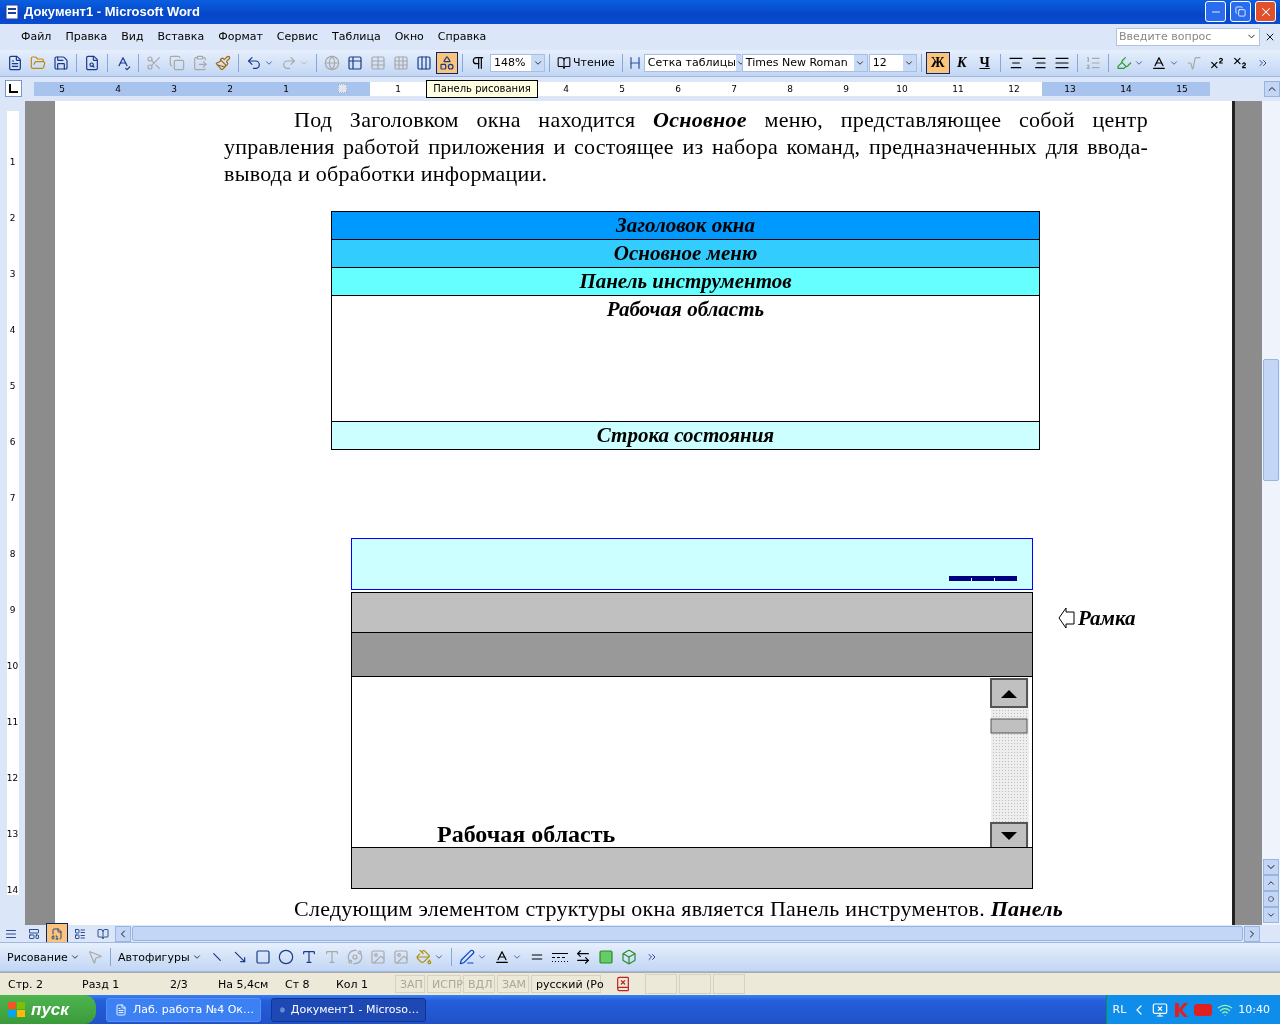  What do you see at coordinates (243, 984) in the screenshot?
I see `status-item: На 5,4см` at bounding box center [243, 984].